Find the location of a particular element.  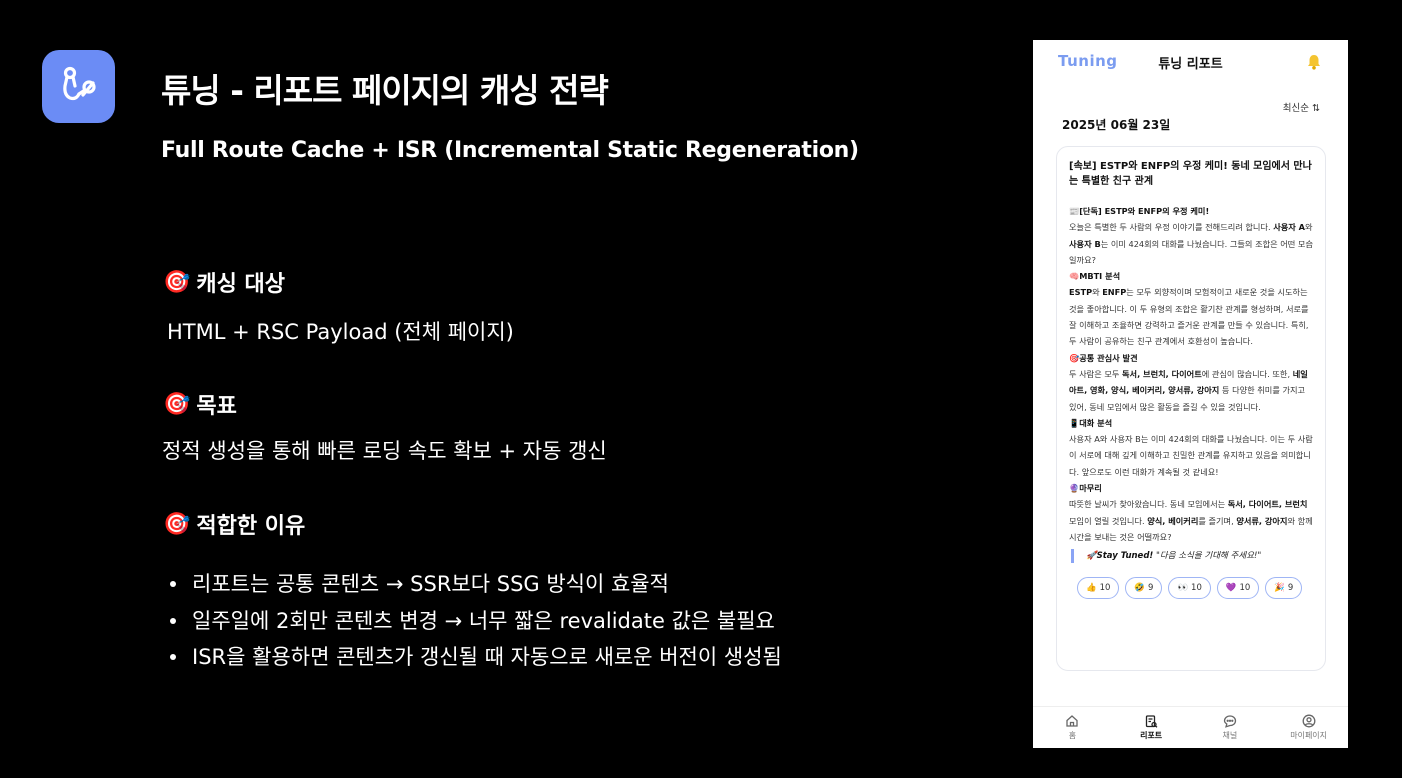

section-text-cache-target: HTML + RSC Payload (전체 페이지) is located at coordinates (340, 332).